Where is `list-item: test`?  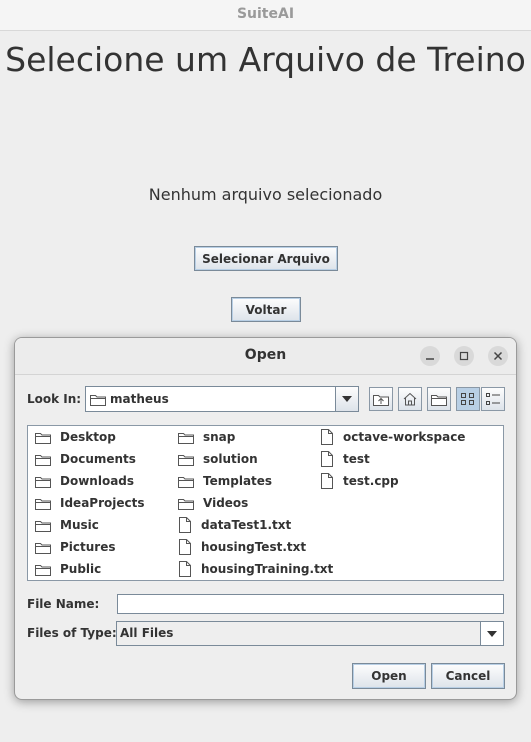
list-item: test is located at coordinates (345, 459).